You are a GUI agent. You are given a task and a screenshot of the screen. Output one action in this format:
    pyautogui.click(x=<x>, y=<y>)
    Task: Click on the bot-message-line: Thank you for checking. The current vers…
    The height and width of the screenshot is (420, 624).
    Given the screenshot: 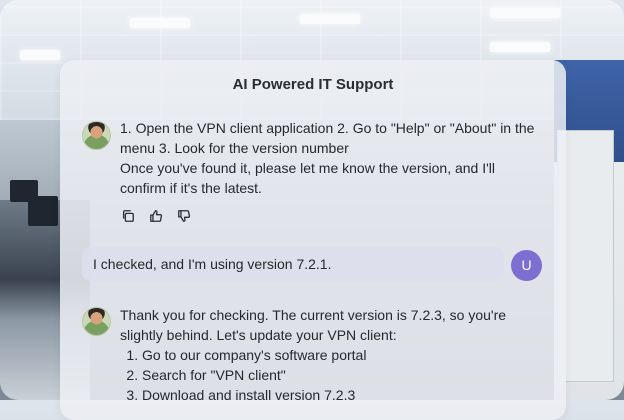 What is the action you would take?
    pyautogui.click(x=313, y=315)
    